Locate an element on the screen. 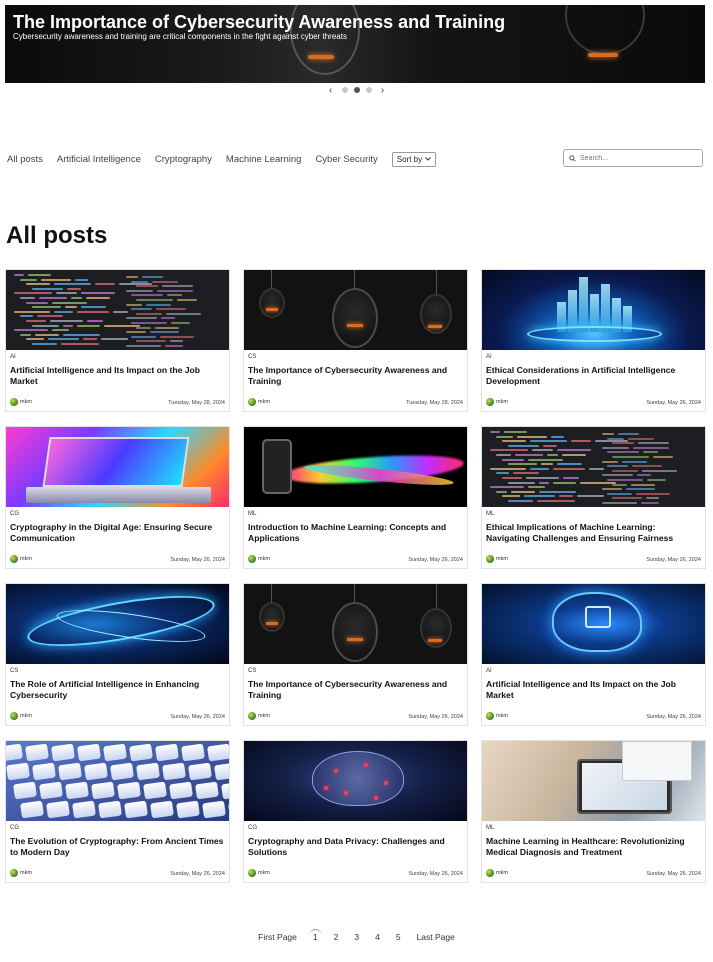 The image size is (713, 962). filter-cyber-security: Cyber Security is located at coordinates (346, 159).